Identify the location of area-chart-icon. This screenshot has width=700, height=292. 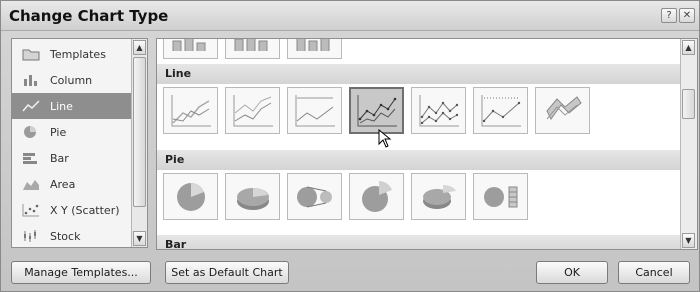
(31, 184).